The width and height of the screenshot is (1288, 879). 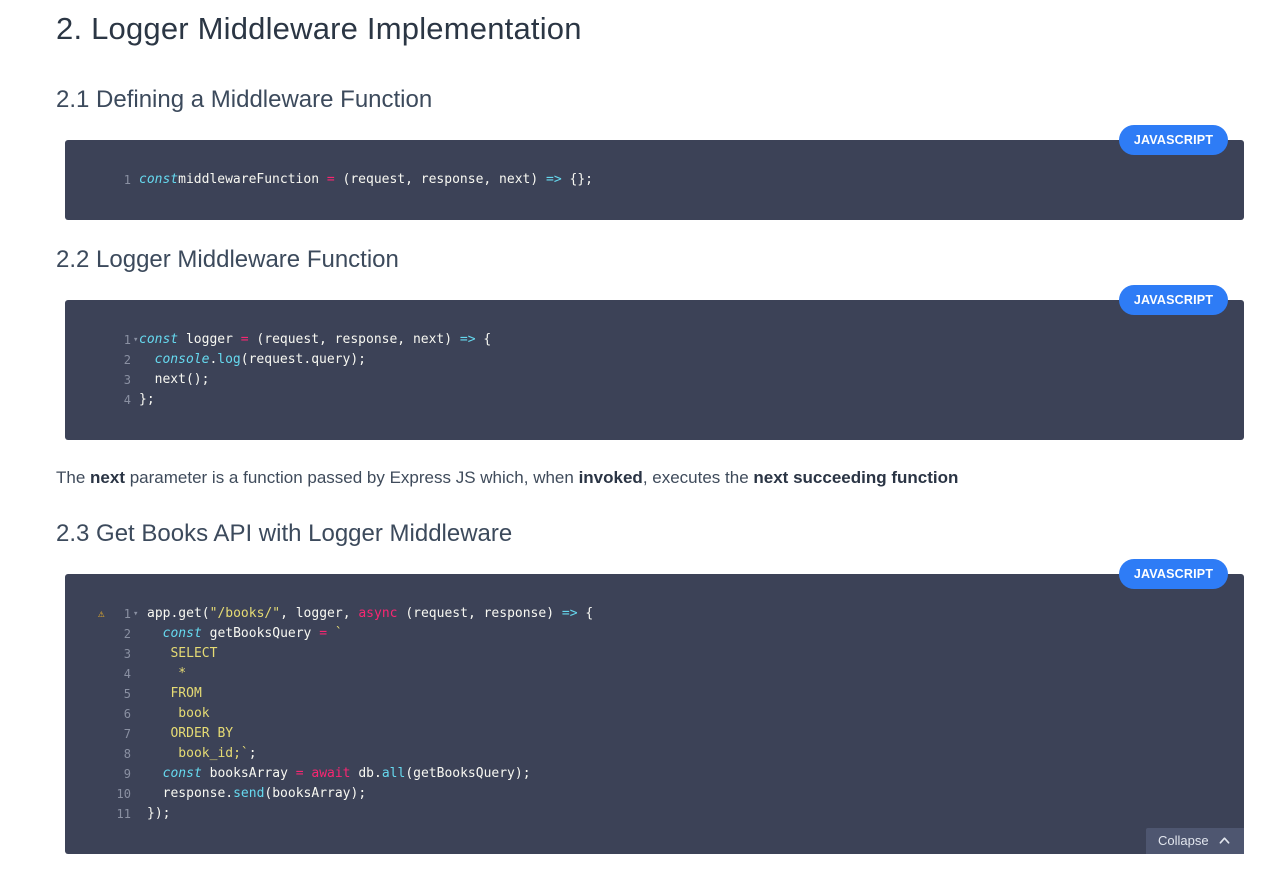 I want to click on code-text: ORDER BY, so click(x=190, y=734).